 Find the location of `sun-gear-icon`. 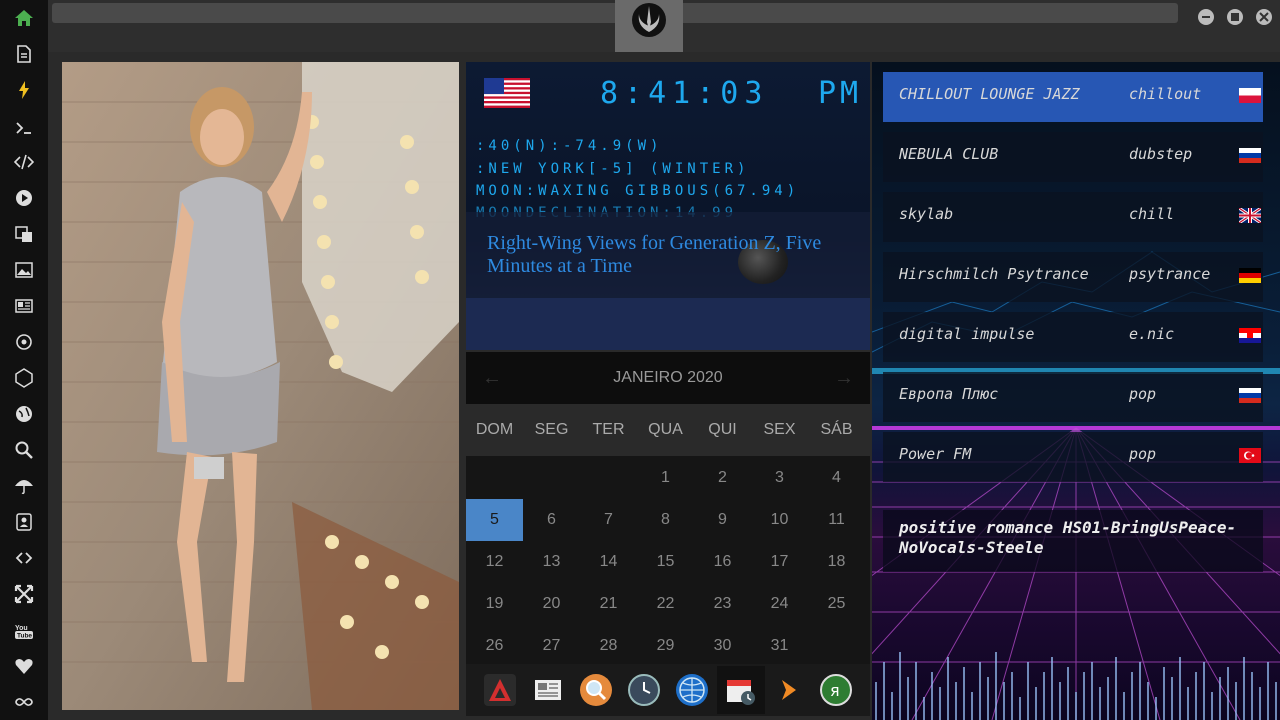

sun-gear-icon is located at coordinates (24, 342).